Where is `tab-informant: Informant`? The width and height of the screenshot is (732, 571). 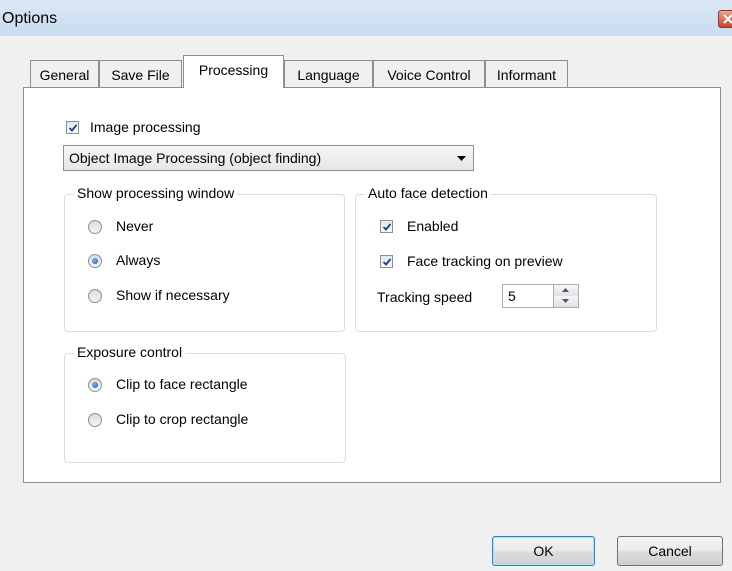 tab-informant: Informant is located at coordinates (526, 73).